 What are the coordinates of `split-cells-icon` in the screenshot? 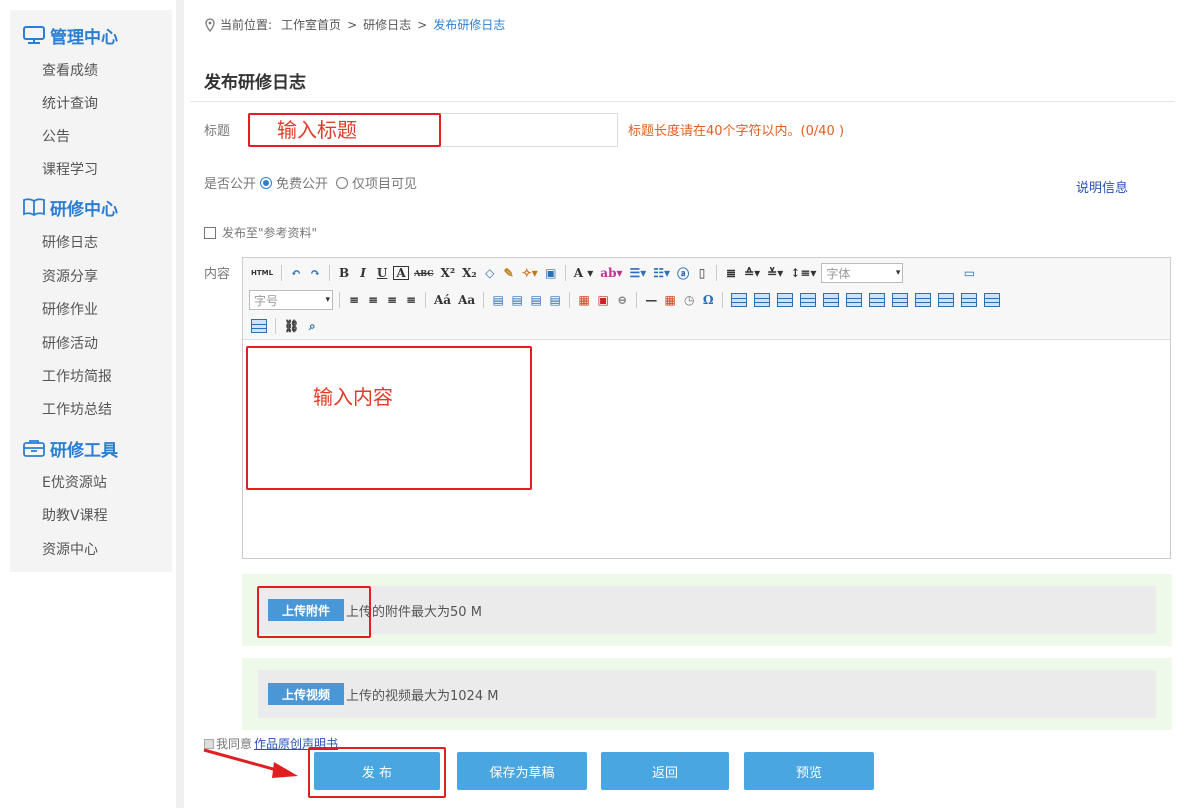 It's located at (969, 300).